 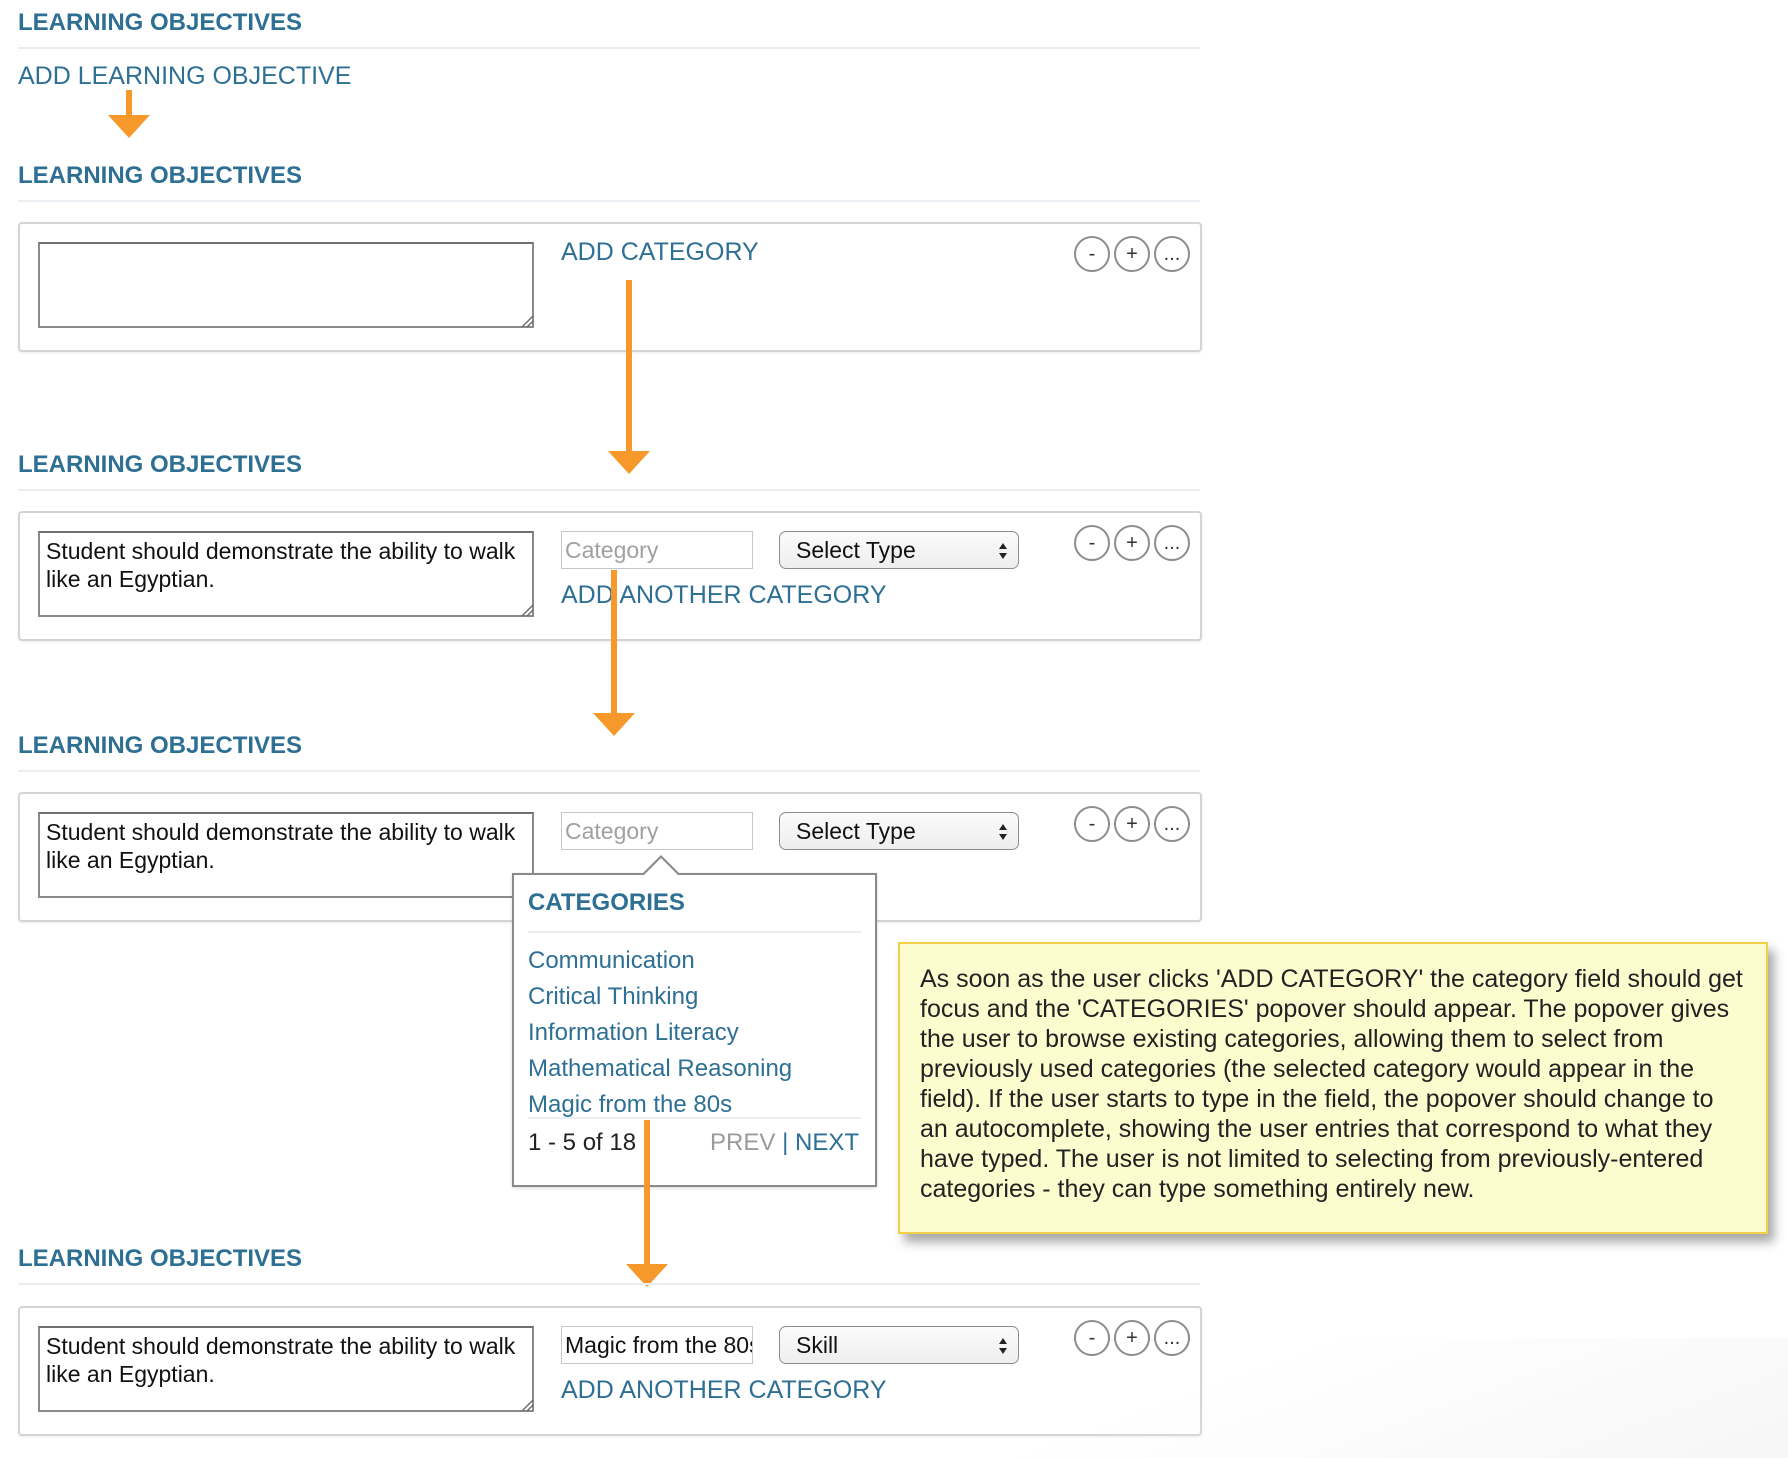 I want to click on type-select-value: Skill, so click(x=817, y=1345).